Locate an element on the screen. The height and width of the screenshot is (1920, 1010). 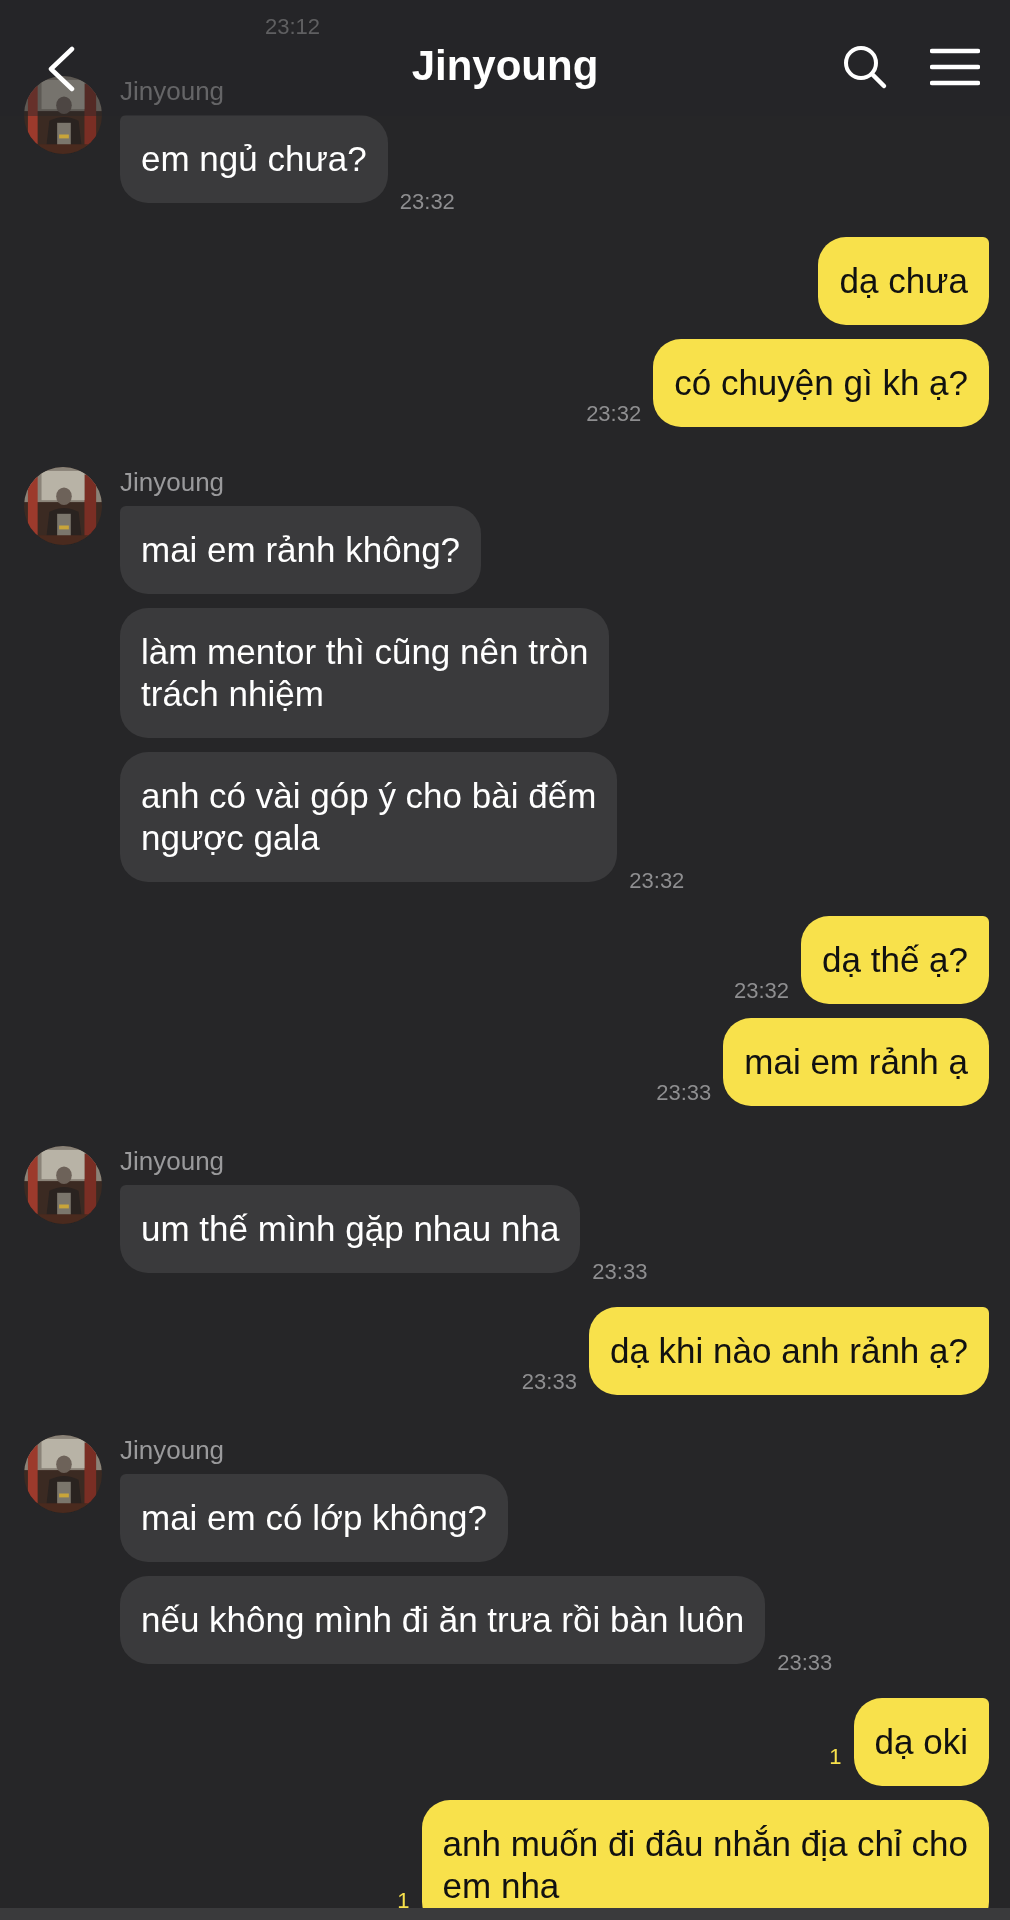
back-button is located at coordinates (61, 69).